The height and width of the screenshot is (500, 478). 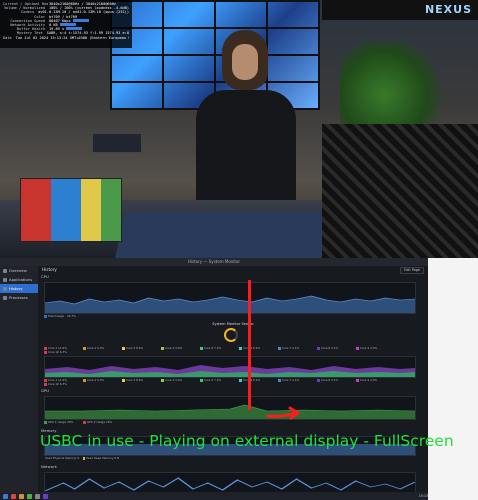 What do you see at coordinates (5, 288) in the screenshot?
I see `history-icon` at bounding box center [5, 288].